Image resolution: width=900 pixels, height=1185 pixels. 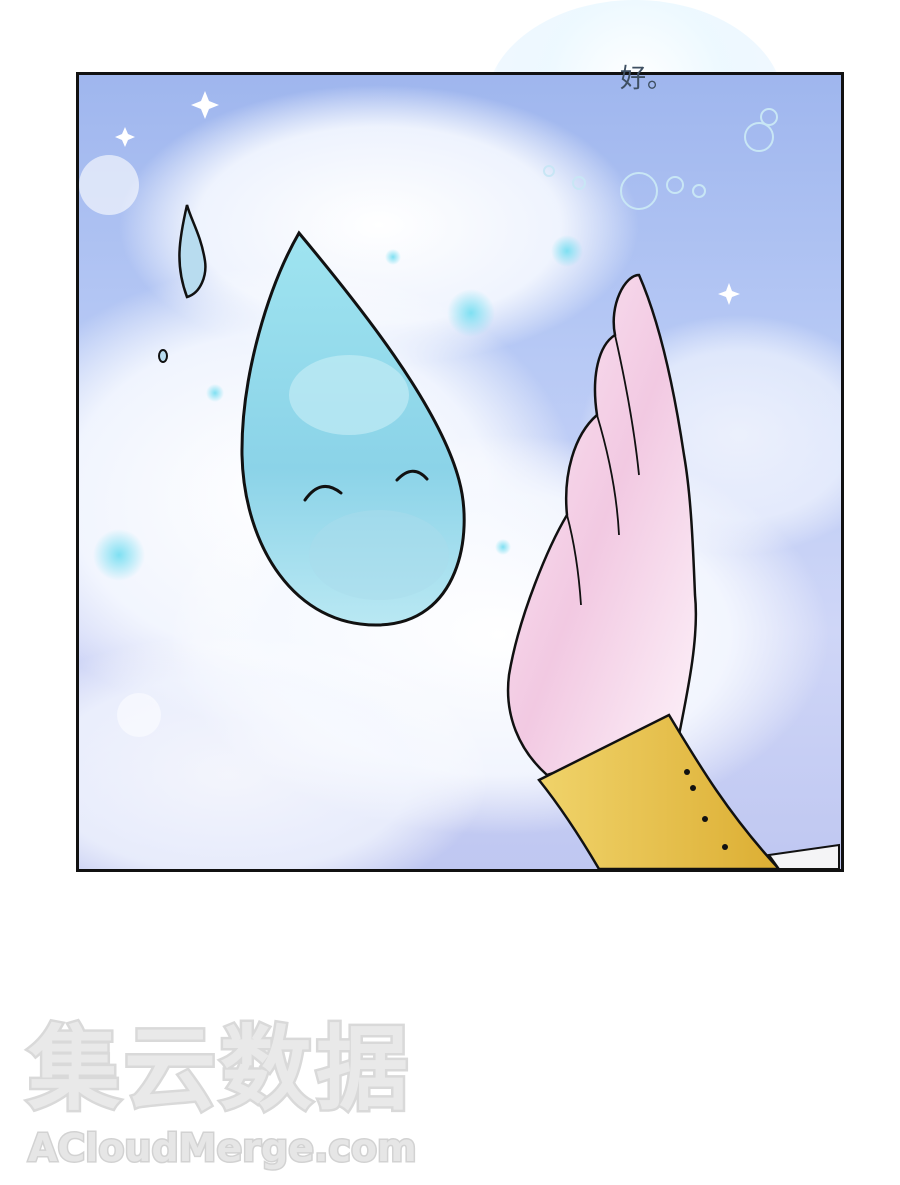 I want to click on watermark: 集云数据 ACloudMerge.com, so click(x=242, y=1093).